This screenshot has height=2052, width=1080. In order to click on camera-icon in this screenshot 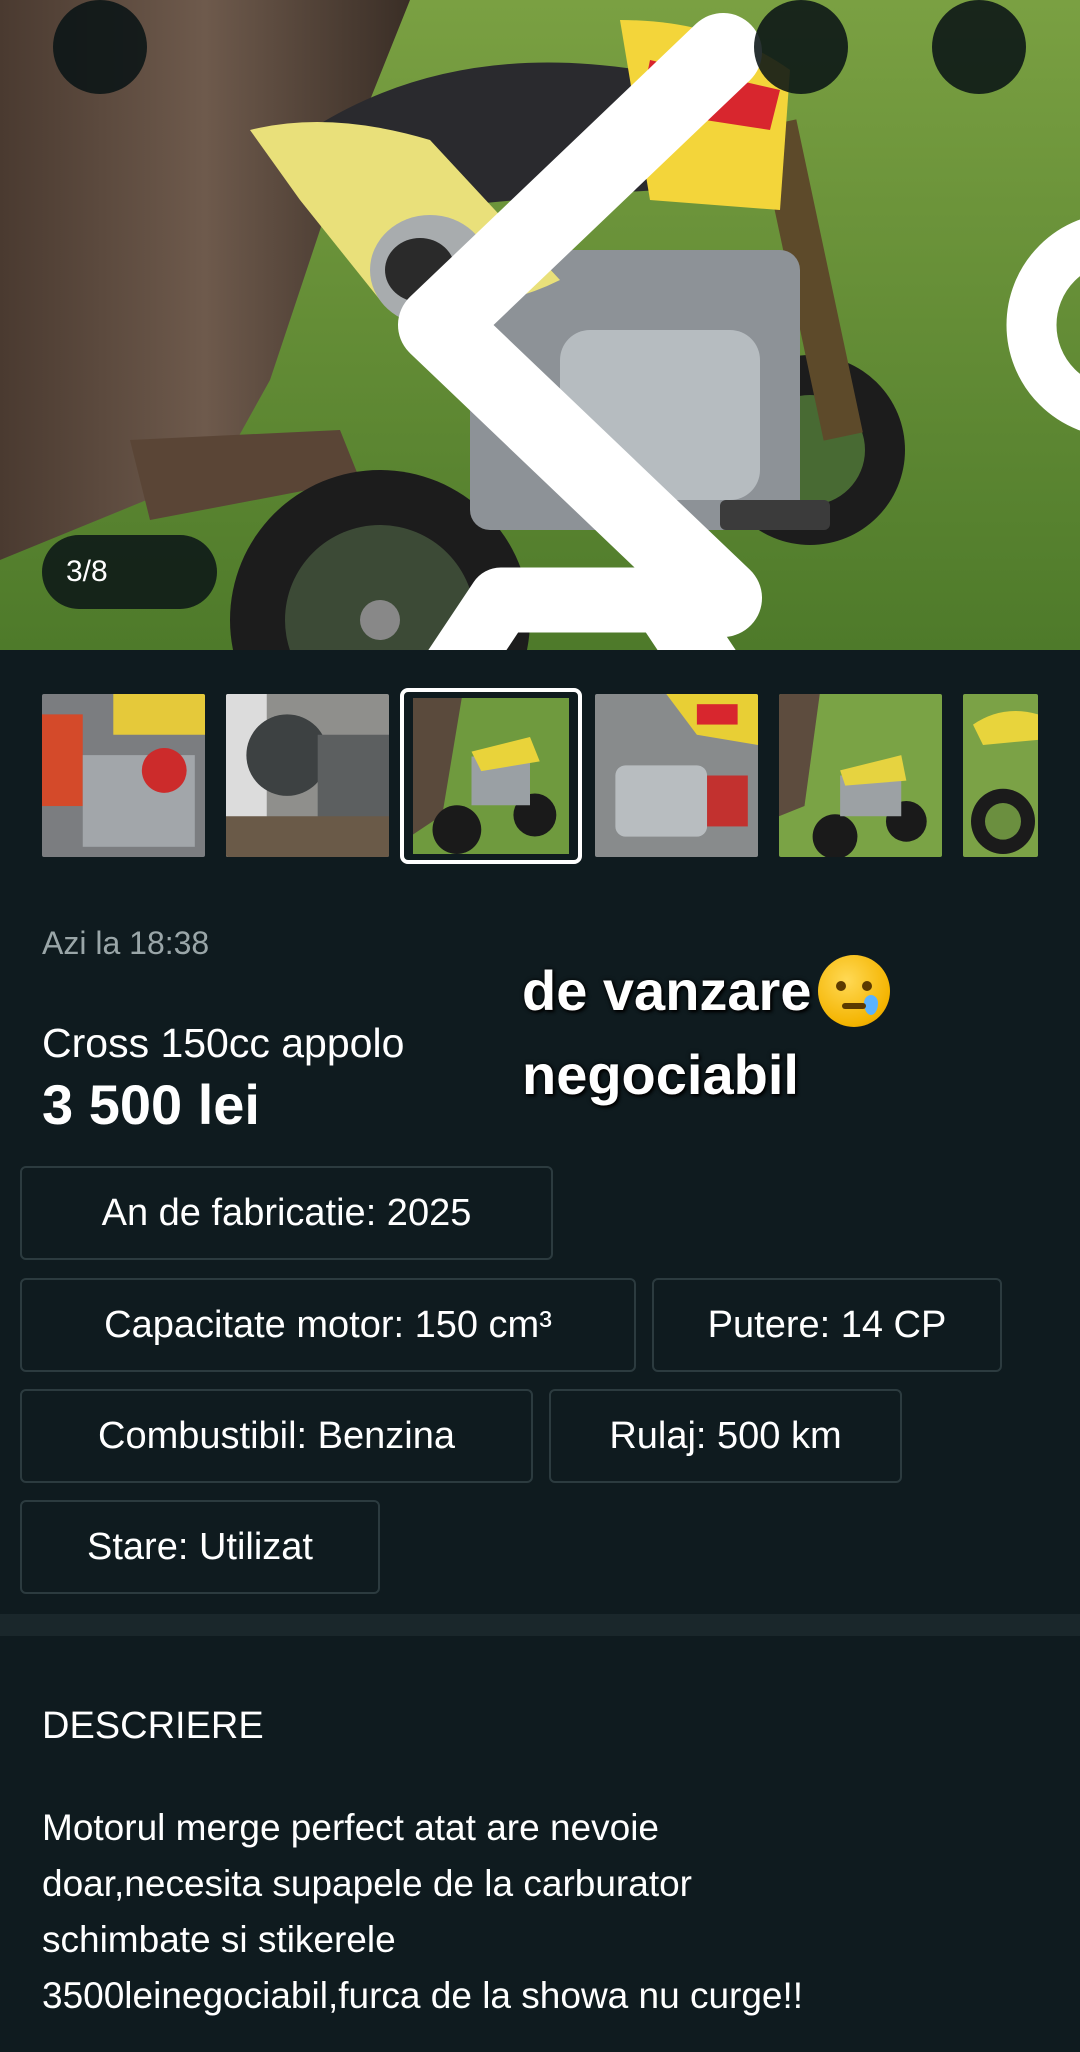, I will do `click(582, 608)`.